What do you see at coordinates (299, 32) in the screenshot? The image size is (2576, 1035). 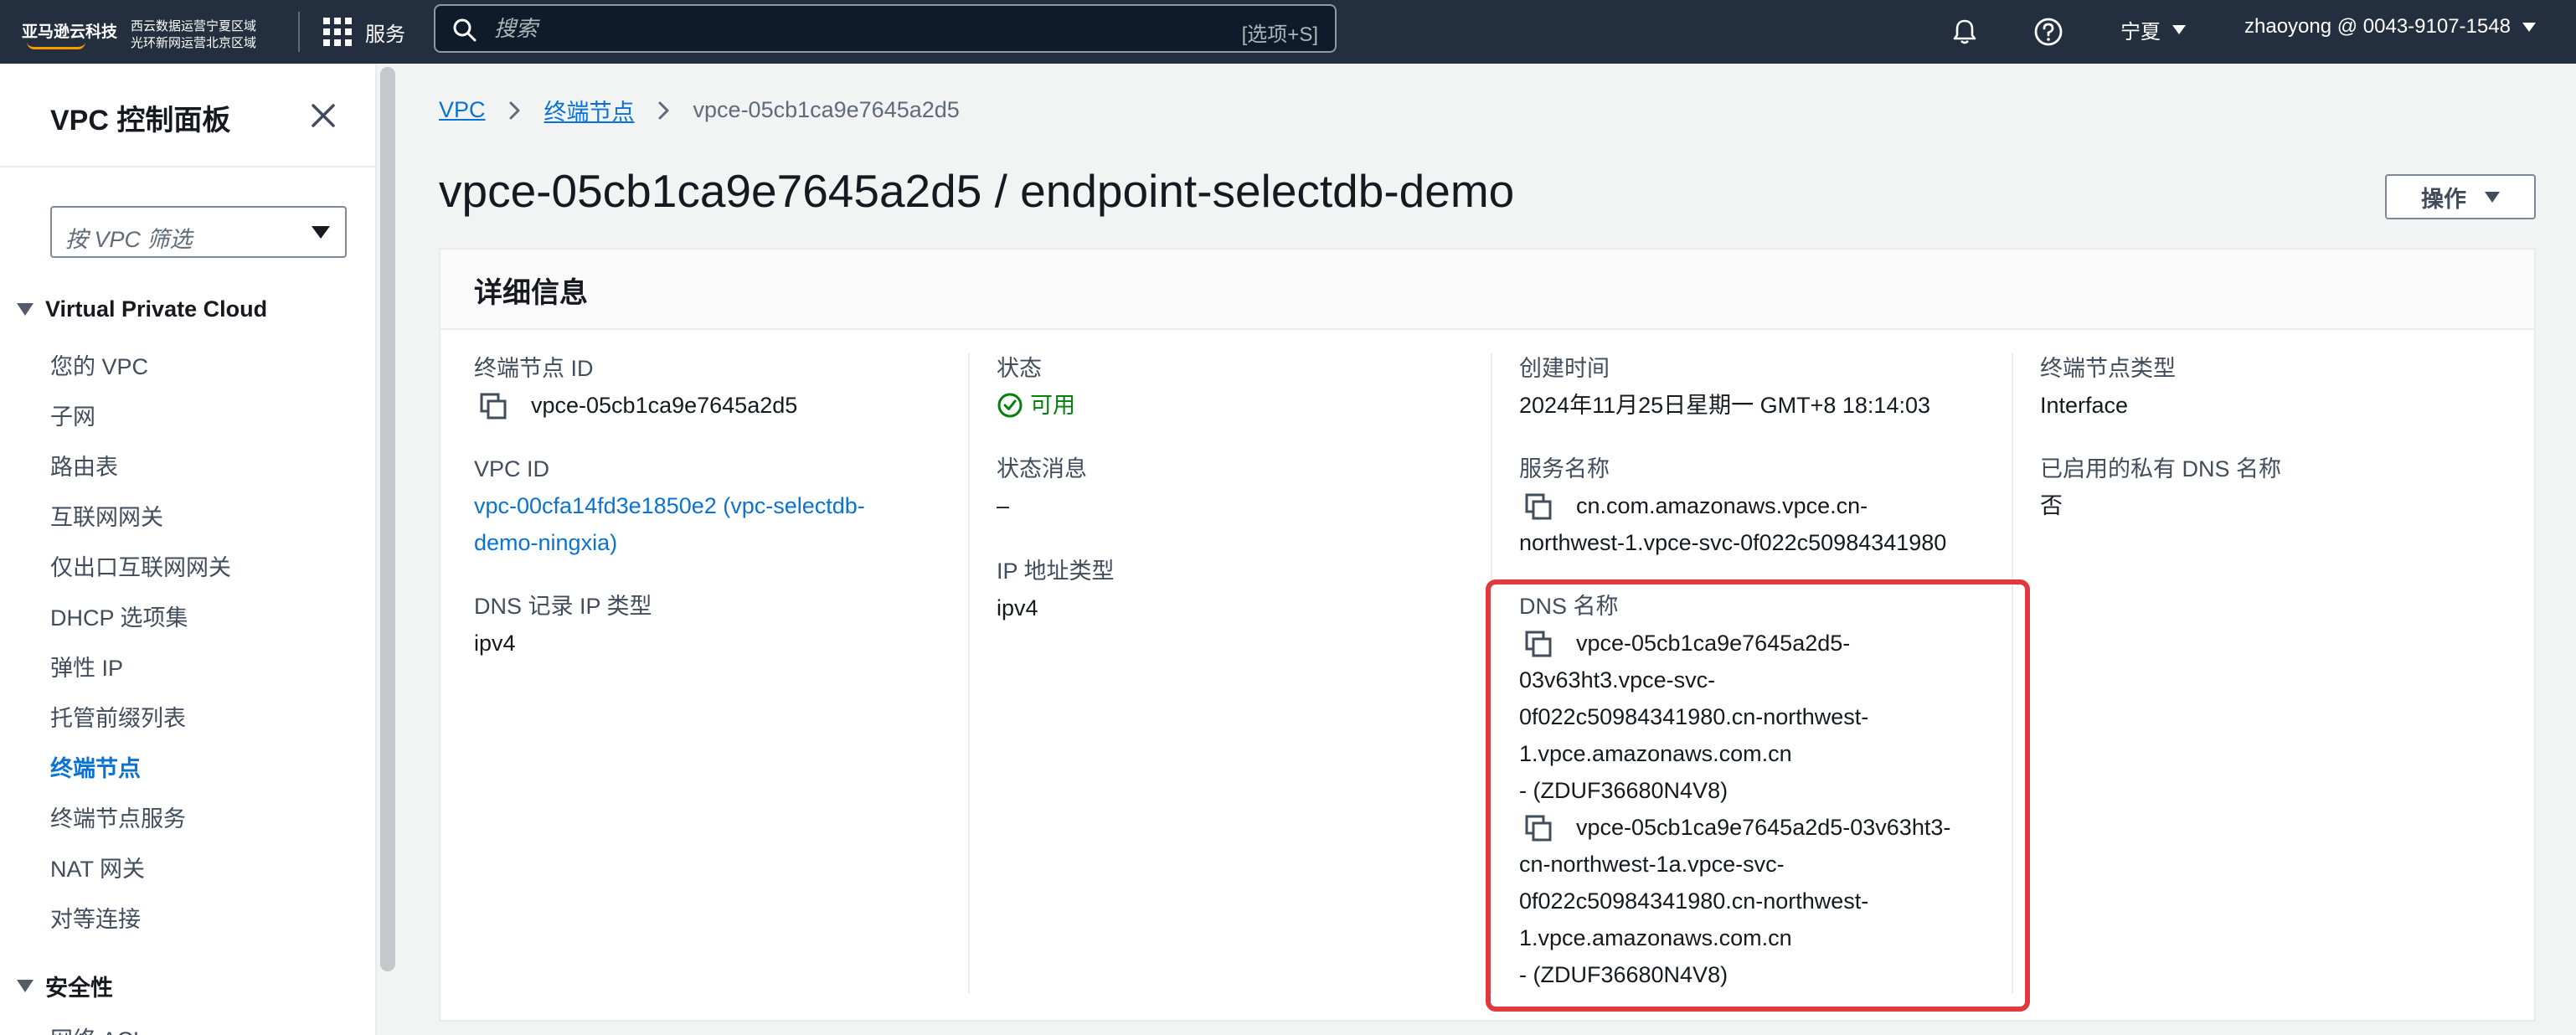 I see `nav-divider` at bounding box center [299, 32].